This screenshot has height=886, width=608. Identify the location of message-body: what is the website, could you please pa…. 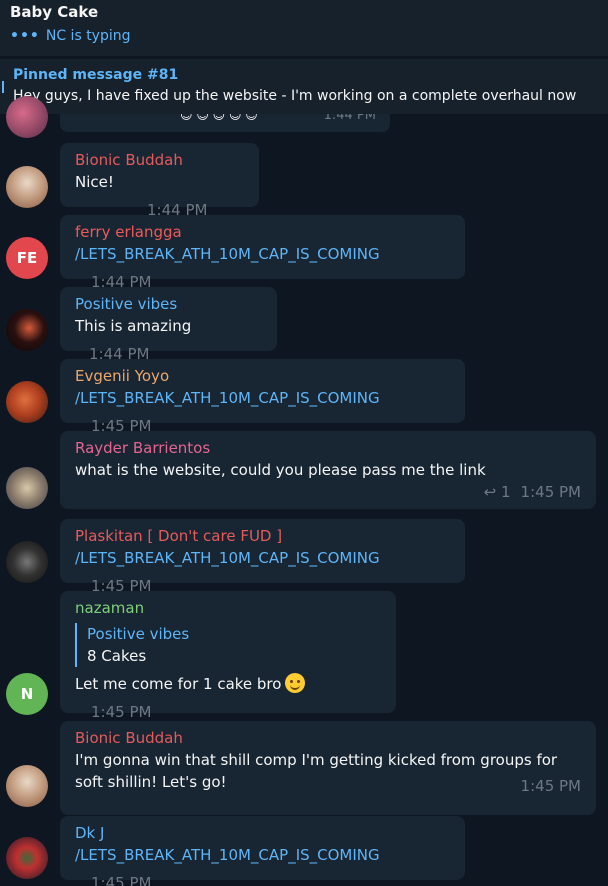
(280, 470).